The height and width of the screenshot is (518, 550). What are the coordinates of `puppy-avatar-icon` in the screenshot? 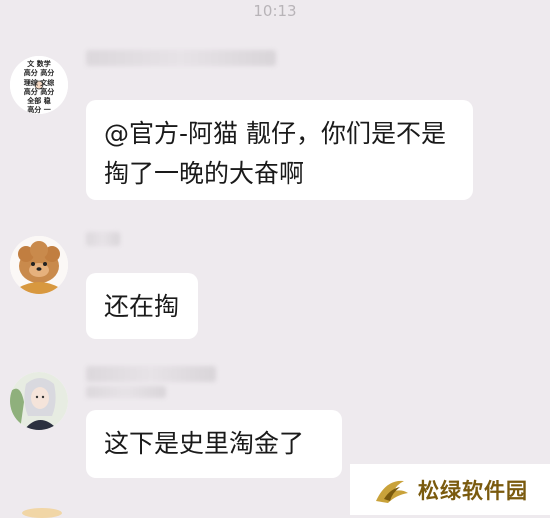 It's located at (39, 265).